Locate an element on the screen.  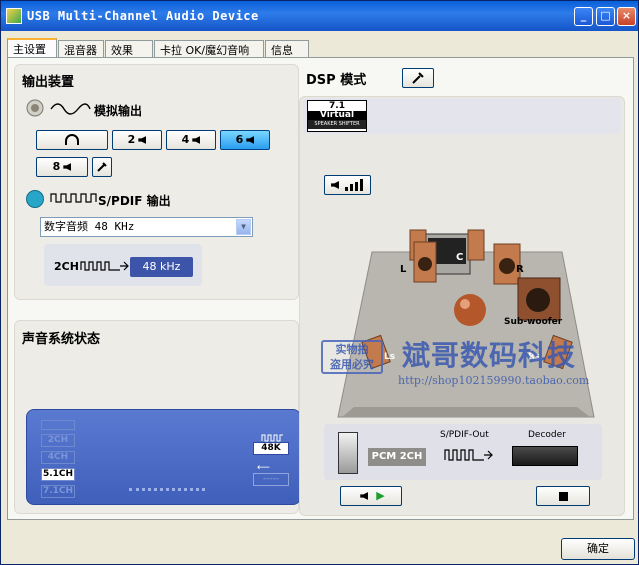
stop-button is located at coordinates (563, 496).